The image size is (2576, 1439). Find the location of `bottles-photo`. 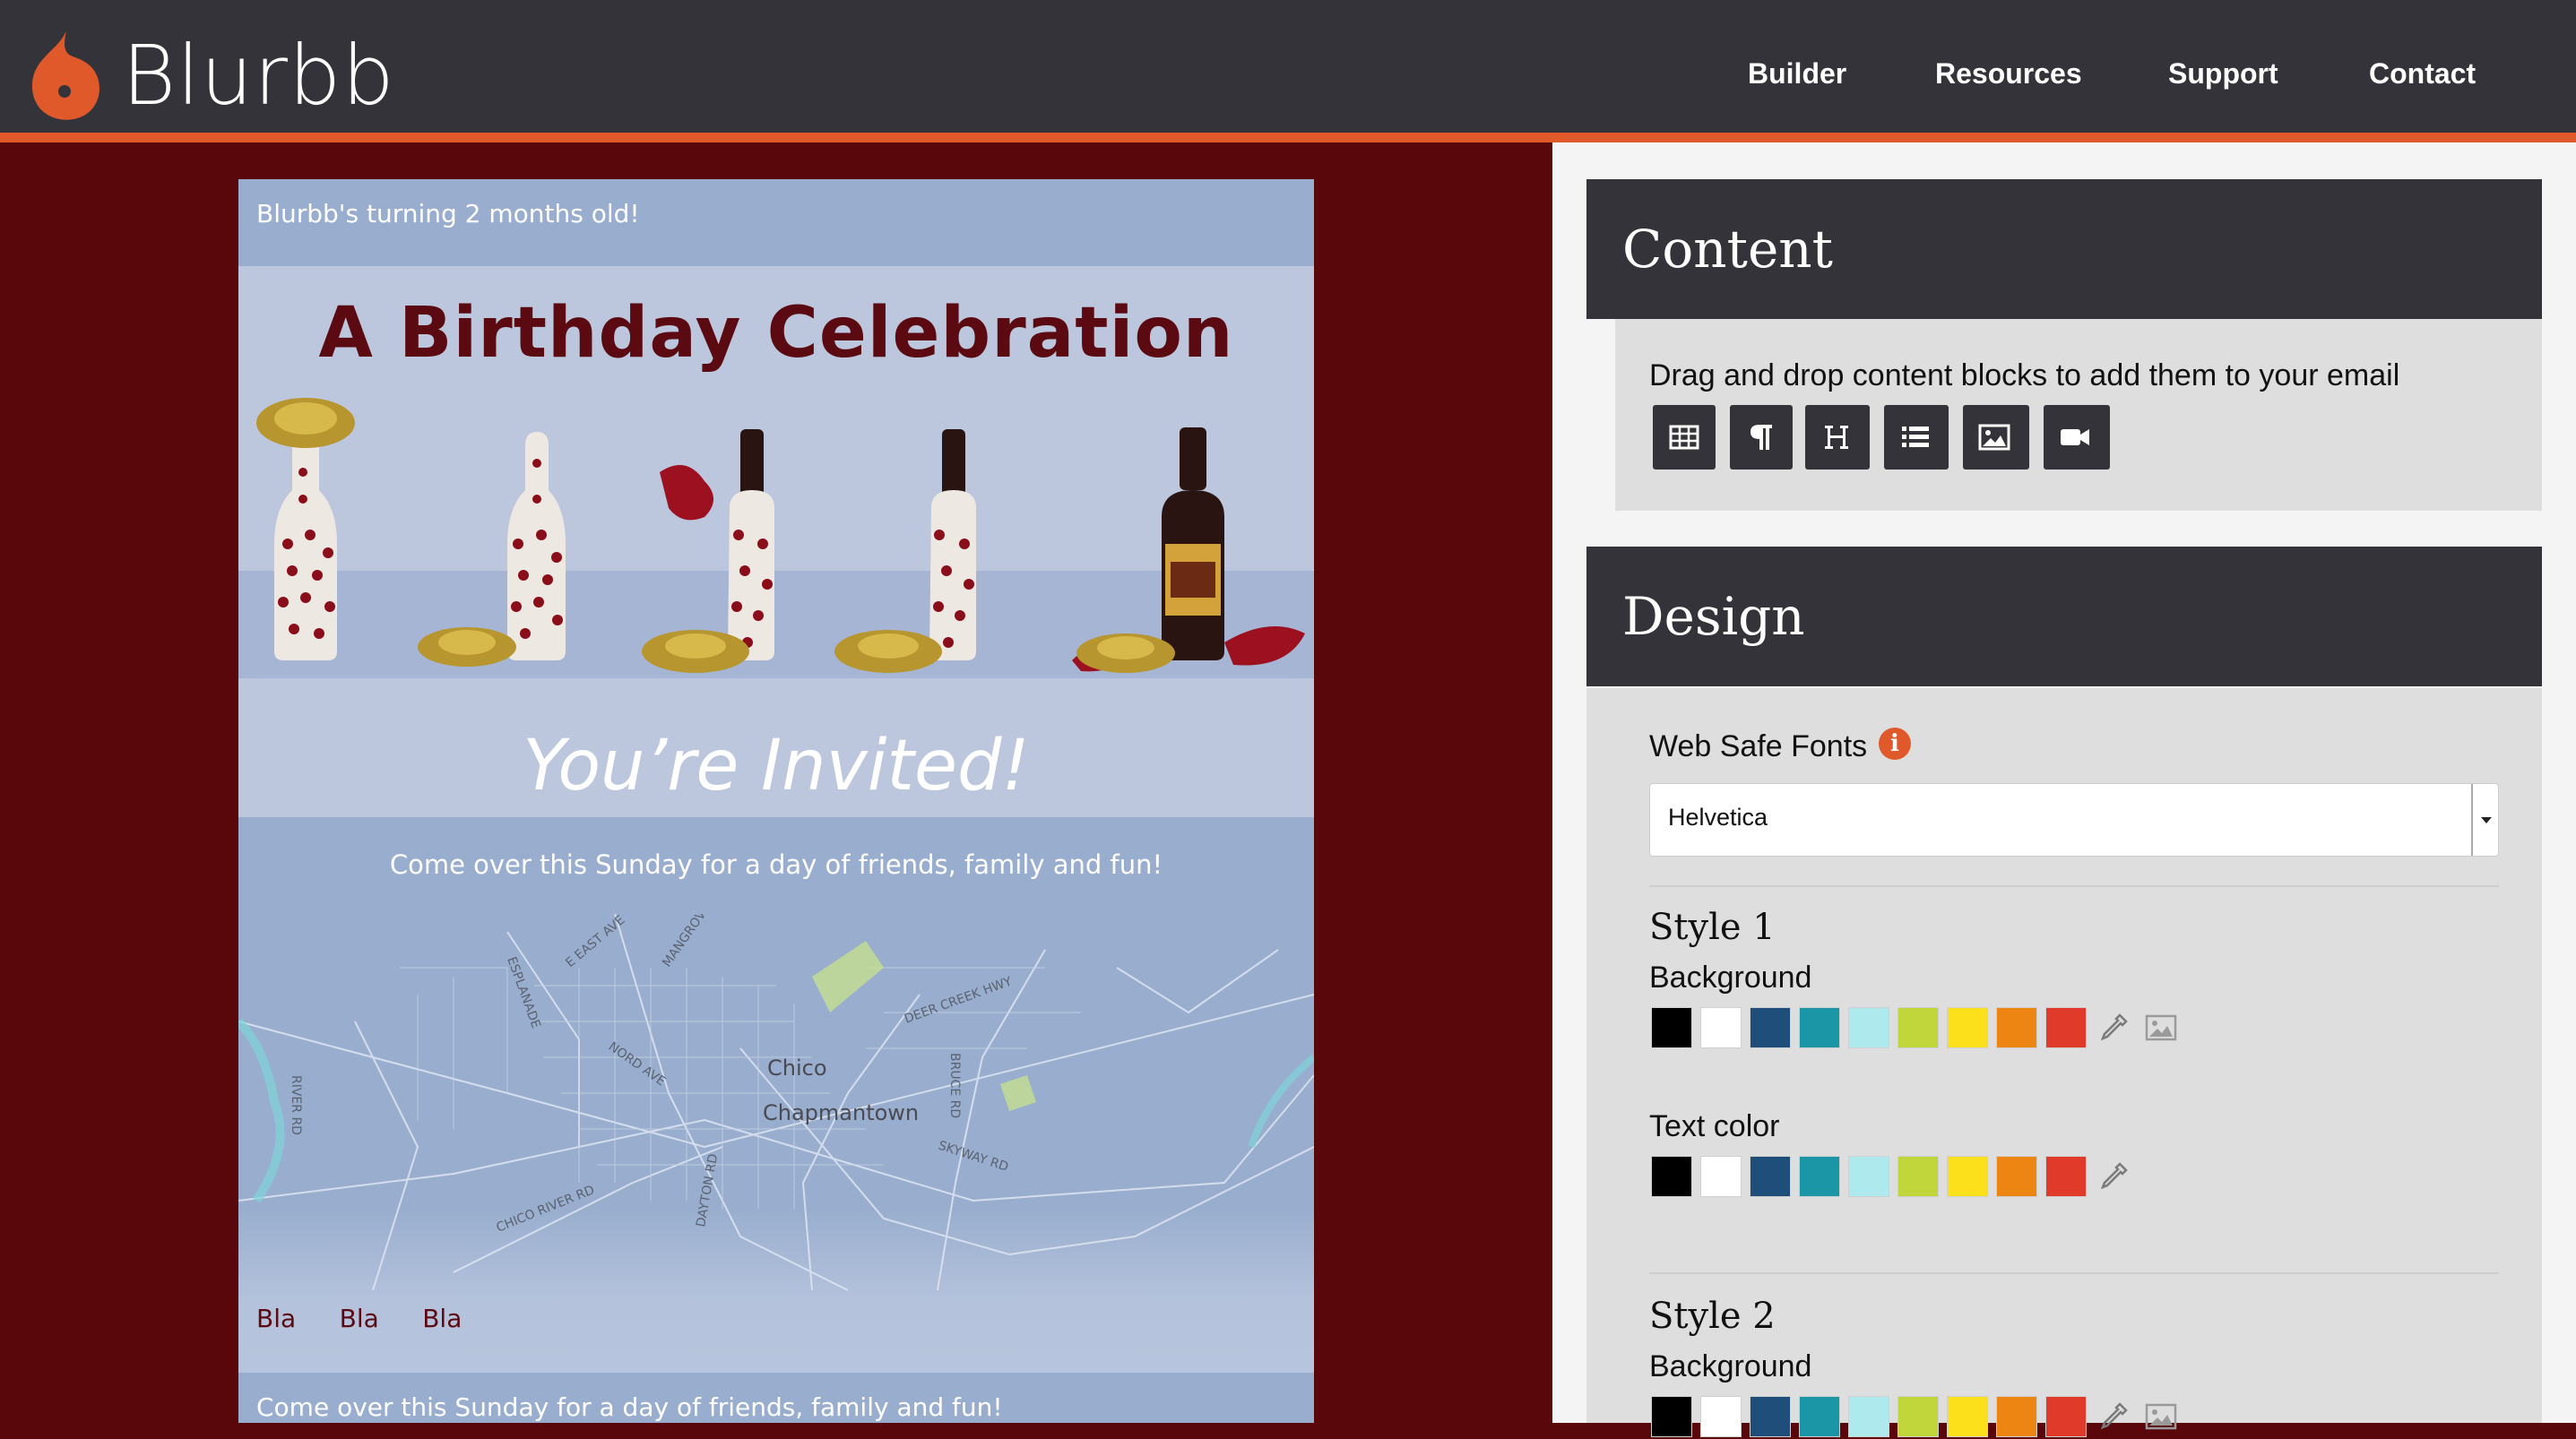

bottles-photo is located at coordinates (776, 535).